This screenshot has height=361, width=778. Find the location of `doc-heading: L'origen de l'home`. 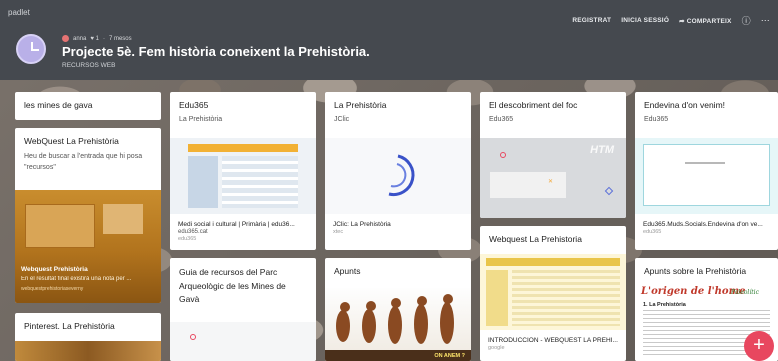

doc-heading: L'origen de l'home is located at coordinates (693, 291).